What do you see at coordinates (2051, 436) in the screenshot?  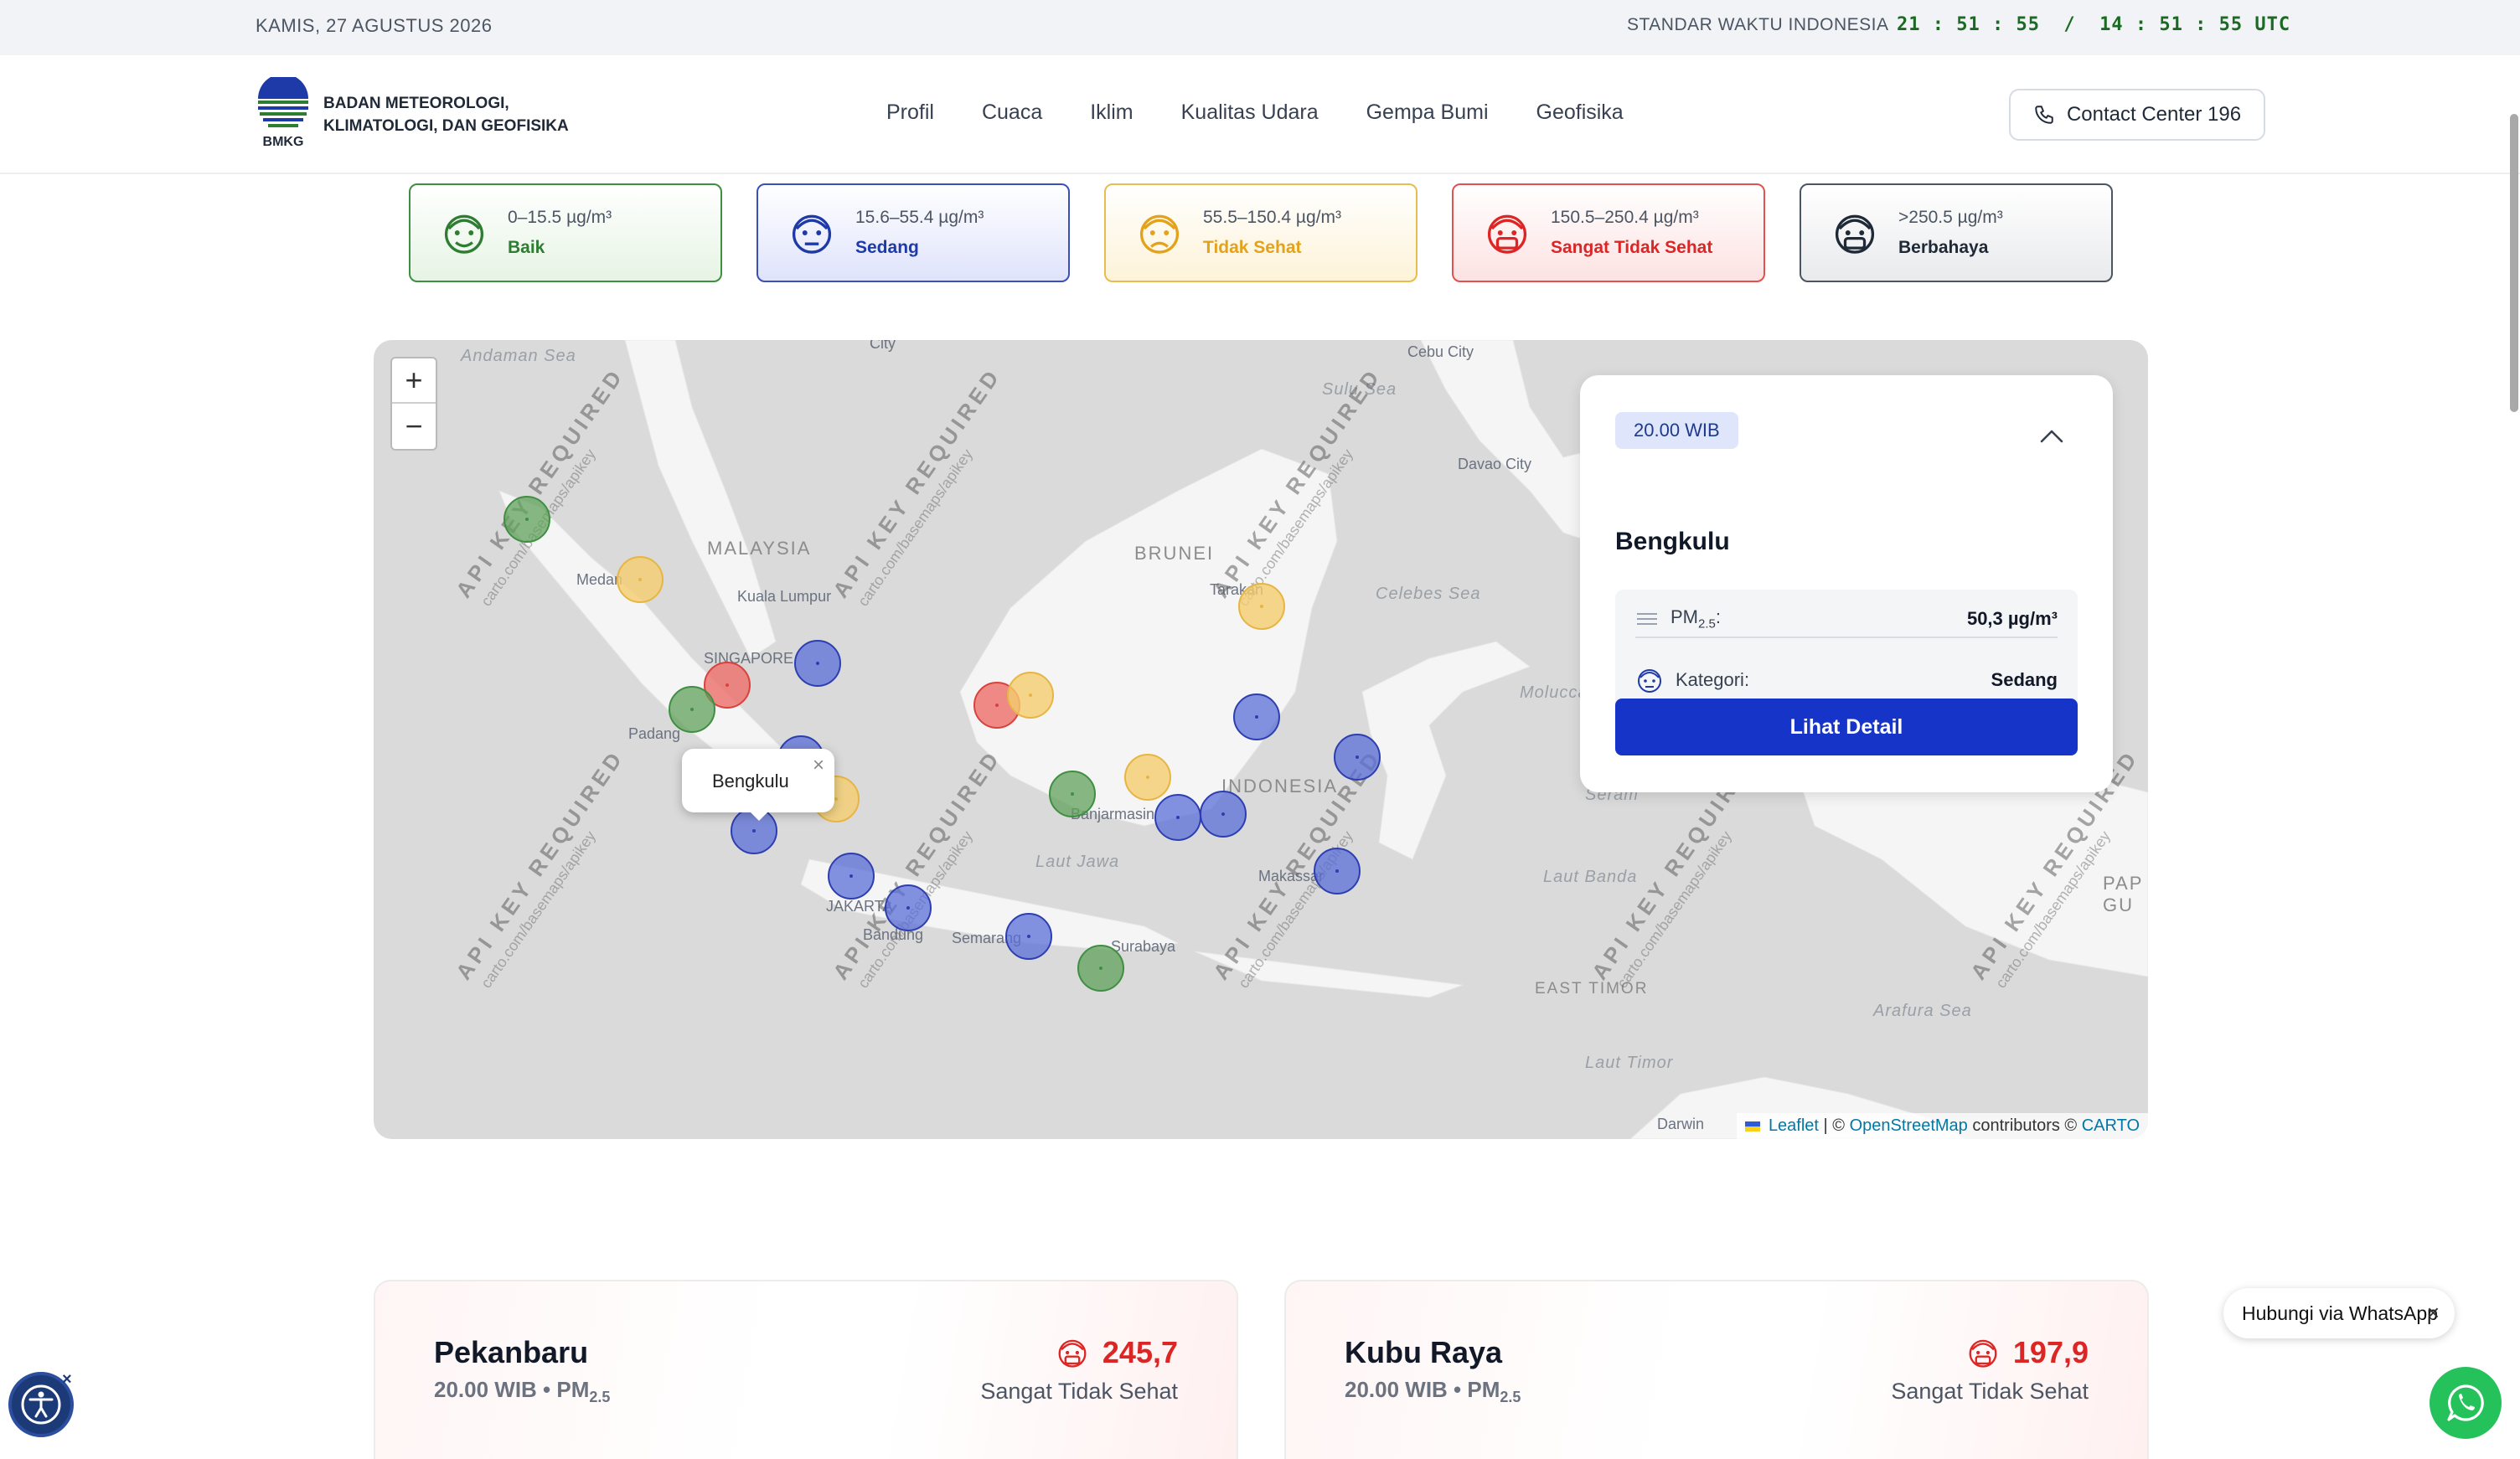 I see `chevron-up-icon` at bounding box center [2051, 436].